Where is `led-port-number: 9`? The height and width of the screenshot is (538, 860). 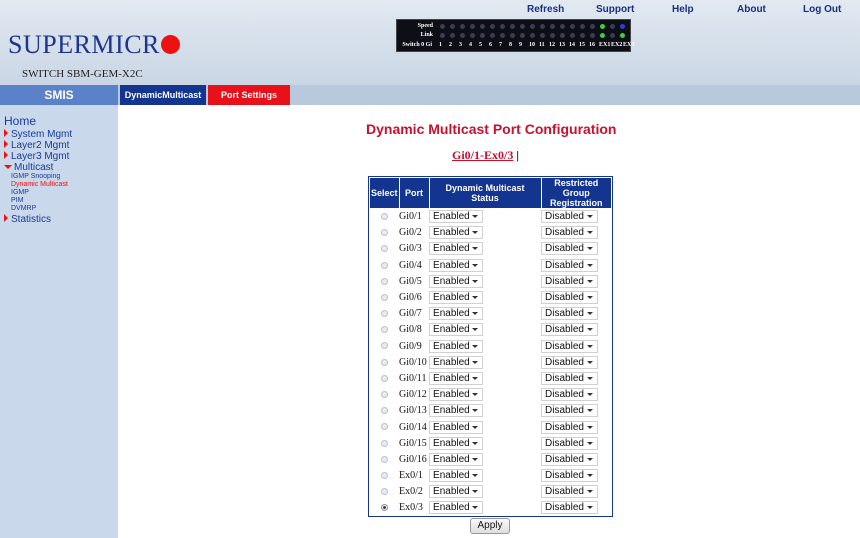 led-port-number: 9 is located at coordinates (520, 45).